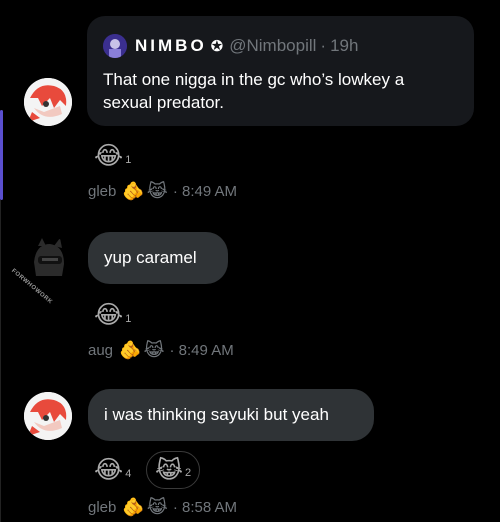  I want to click on reaction-button-selected: 😹 2, so click(173, 470).